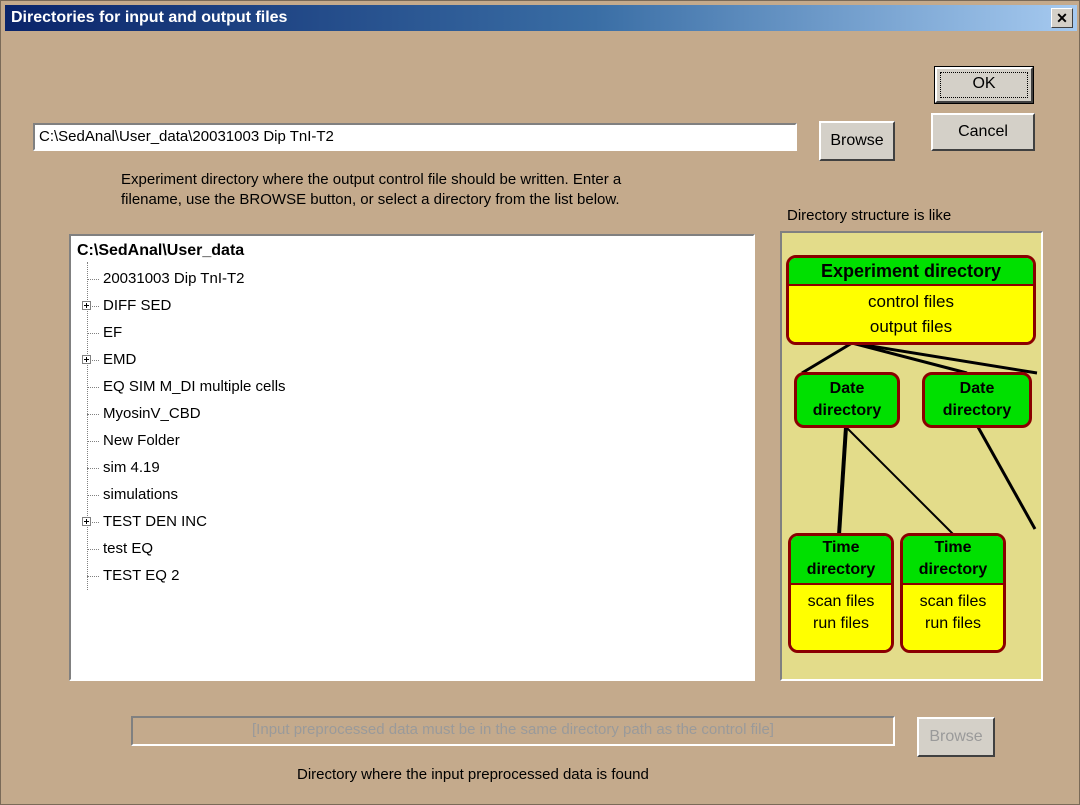 This screenshot has width=1080, height=805. I want to click on tree-item-label: DIFF SED, so click(137, 305).